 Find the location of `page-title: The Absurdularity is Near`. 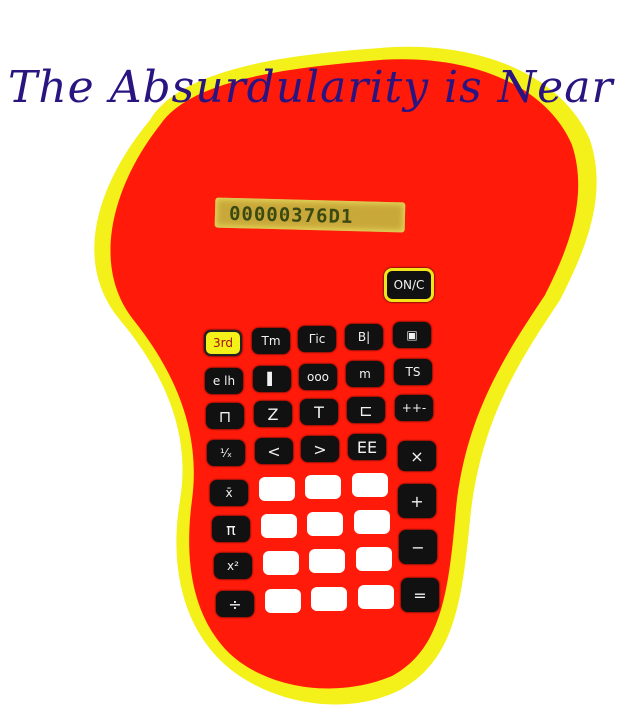

page-title: The Absurdularity is Near is located at coordinates (311, 87).